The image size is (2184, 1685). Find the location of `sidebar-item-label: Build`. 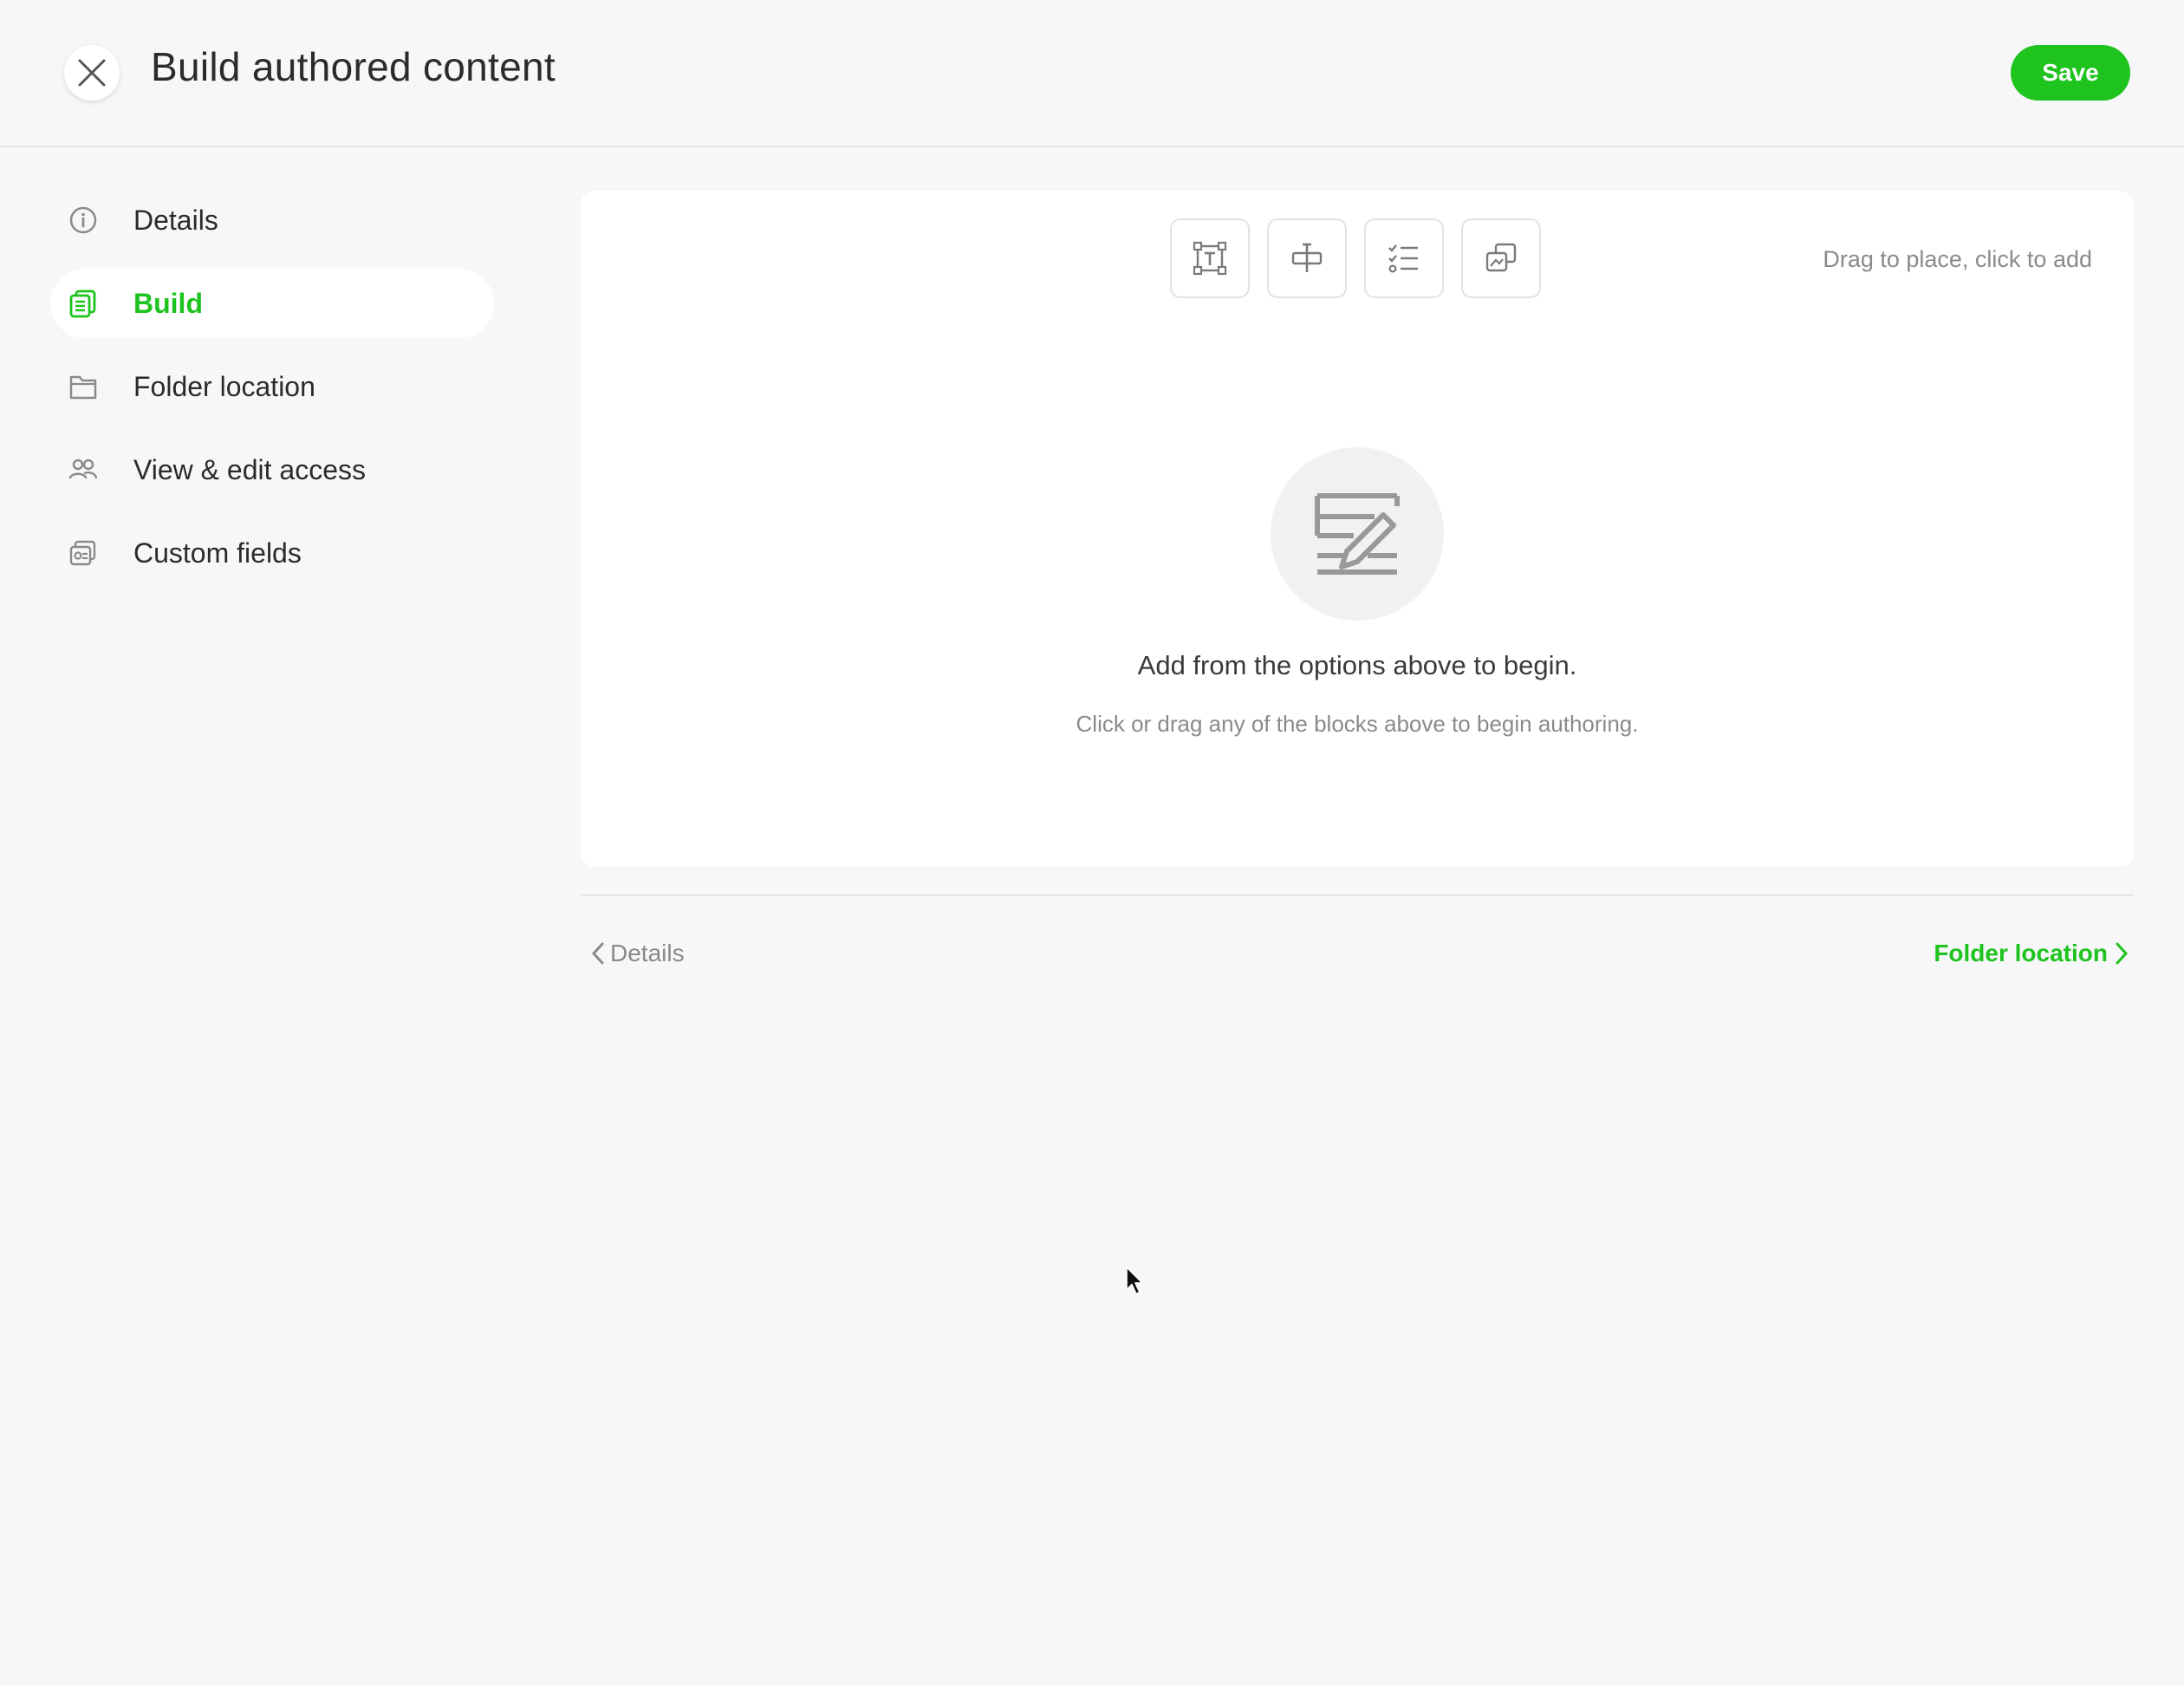

sidebar-item-label: Build is located at coordinates (168, 303).